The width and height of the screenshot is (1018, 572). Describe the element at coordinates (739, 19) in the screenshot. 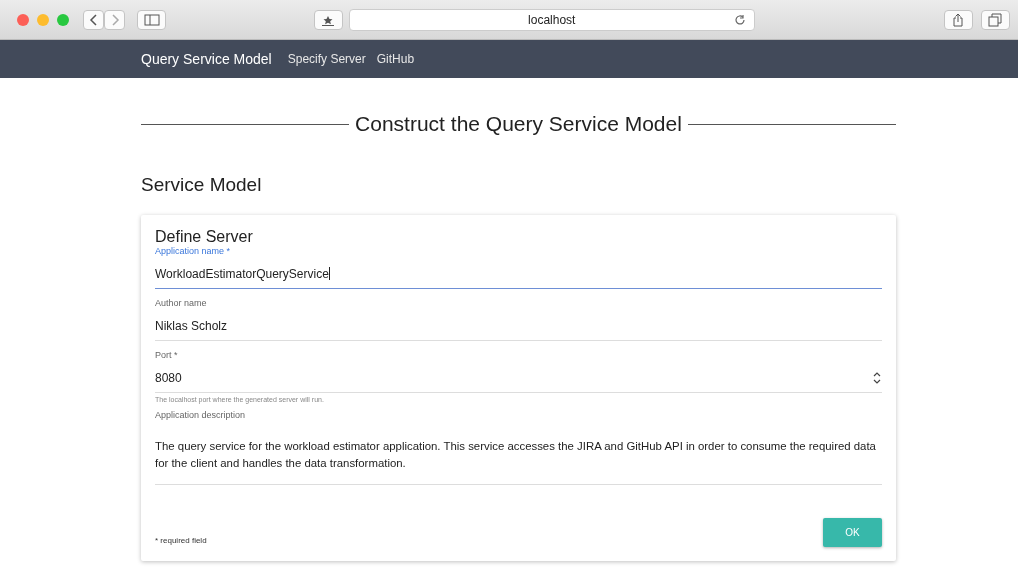

I see `reload-icon` at that location.